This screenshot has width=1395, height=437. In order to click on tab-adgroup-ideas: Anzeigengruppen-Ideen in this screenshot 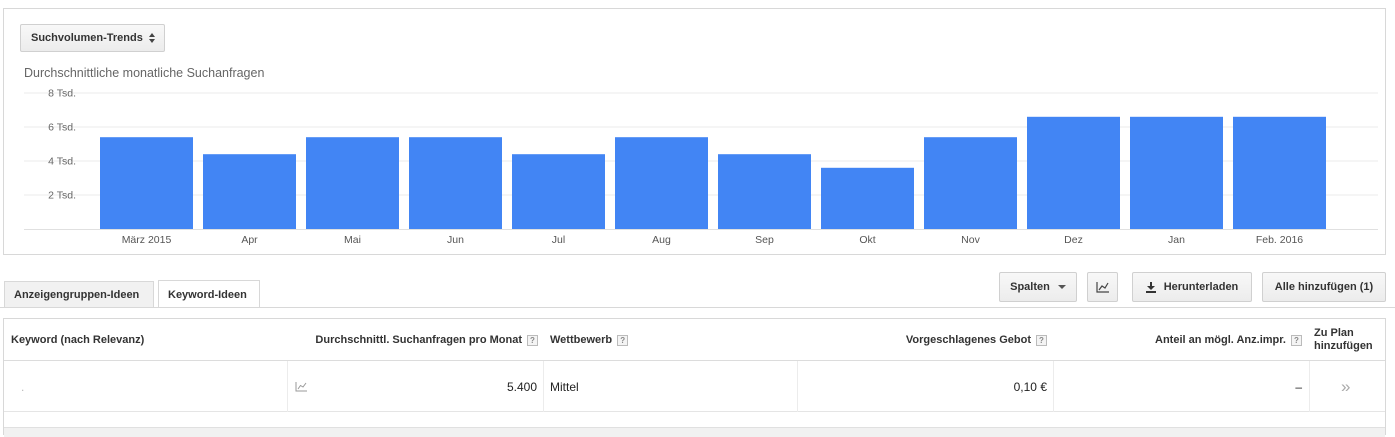, I will do `click(79, 294)`.